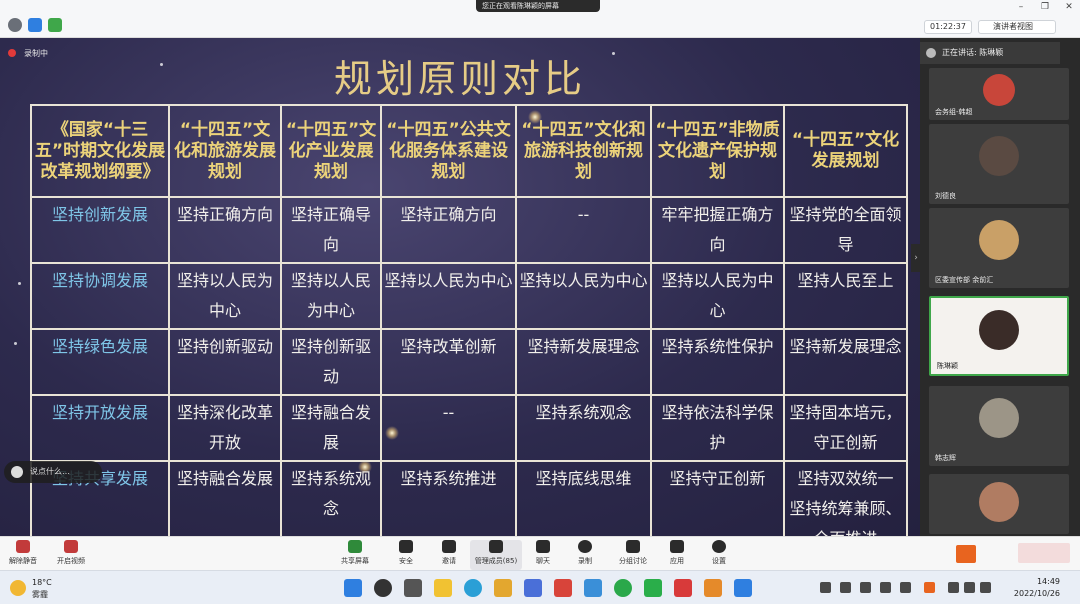 This screenshot has height=604, width=1080. I want to click on edge-icon, so click(473, 588).